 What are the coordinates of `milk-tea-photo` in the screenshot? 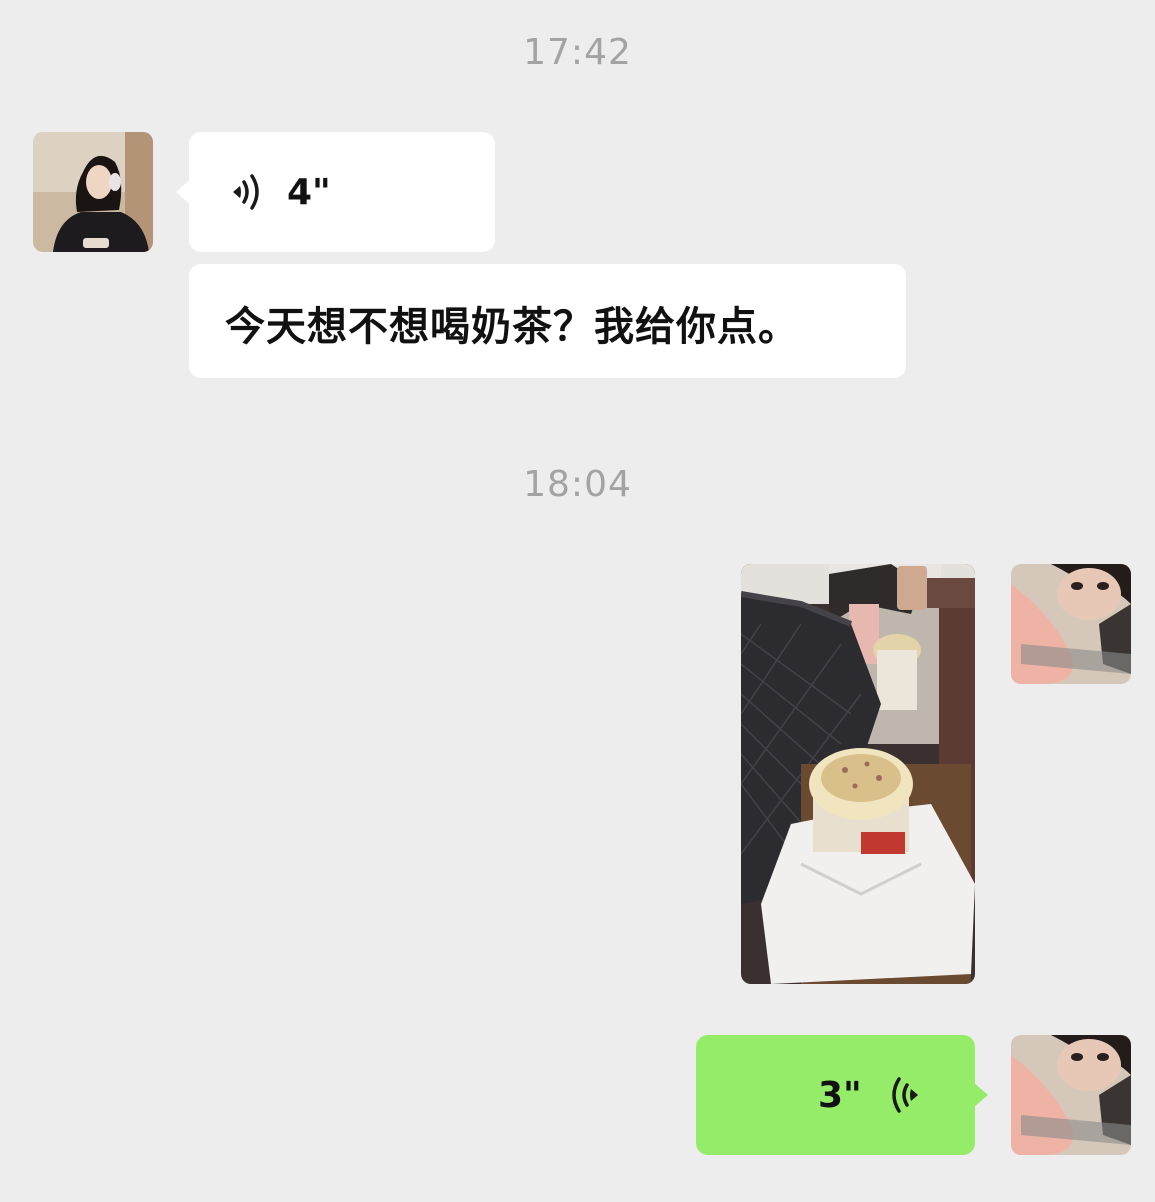 It's located at (858, 774).